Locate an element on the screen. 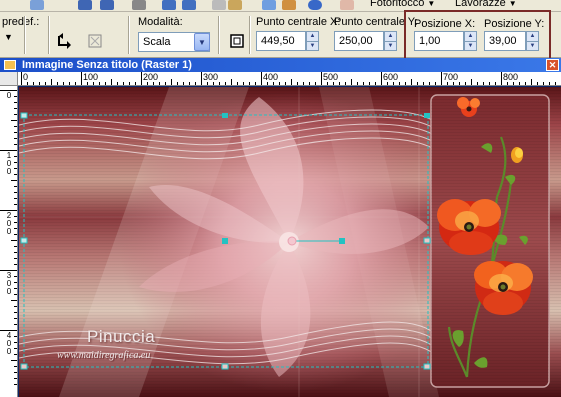 The image size is (561, 397). undo-icon is located at coordinates (169, 5).